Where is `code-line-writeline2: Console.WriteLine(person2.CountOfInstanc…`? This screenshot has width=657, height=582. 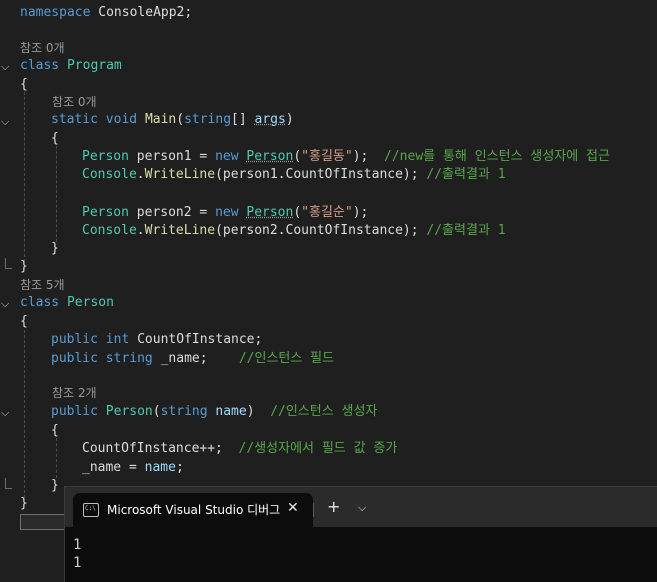 code-line-writeline2: Console.WriteLine(person2.CountOfInstanc… is located at coordinates (294, 231).